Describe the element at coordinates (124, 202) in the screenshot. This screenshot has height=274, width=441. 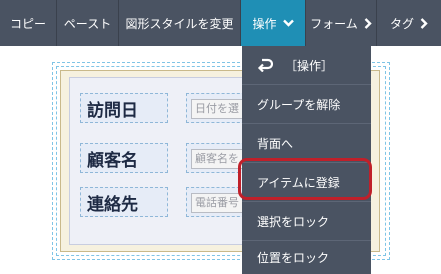
I see `contact-label: 連絡先` at that location.